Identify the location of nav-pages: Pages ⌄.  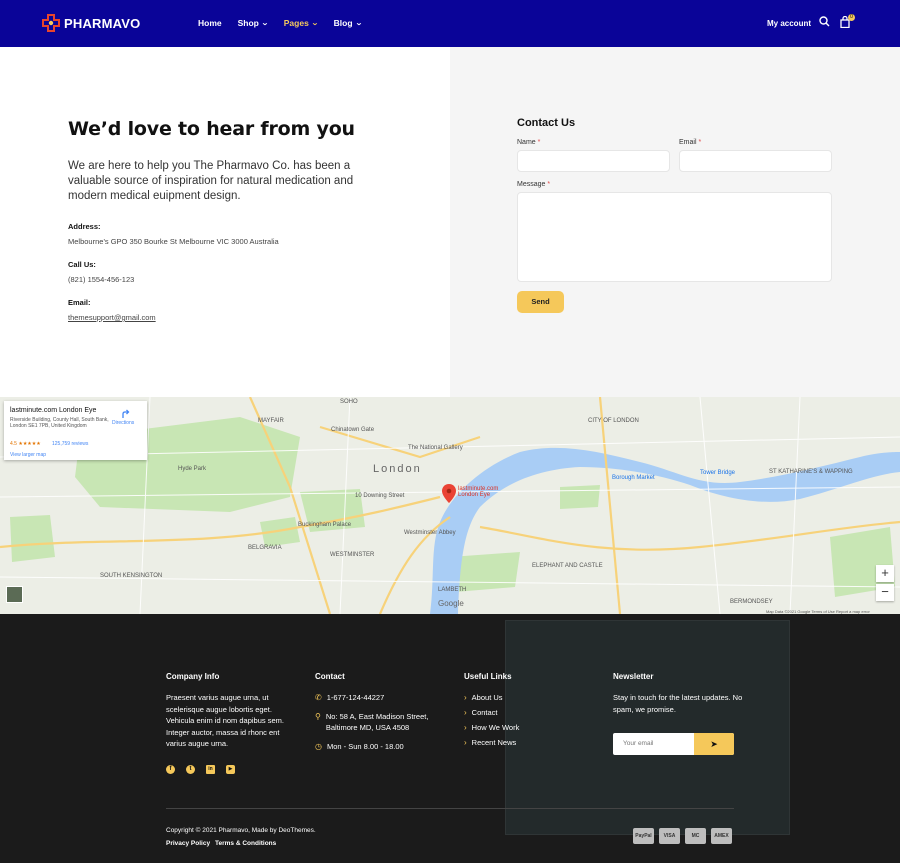
(301, 23).